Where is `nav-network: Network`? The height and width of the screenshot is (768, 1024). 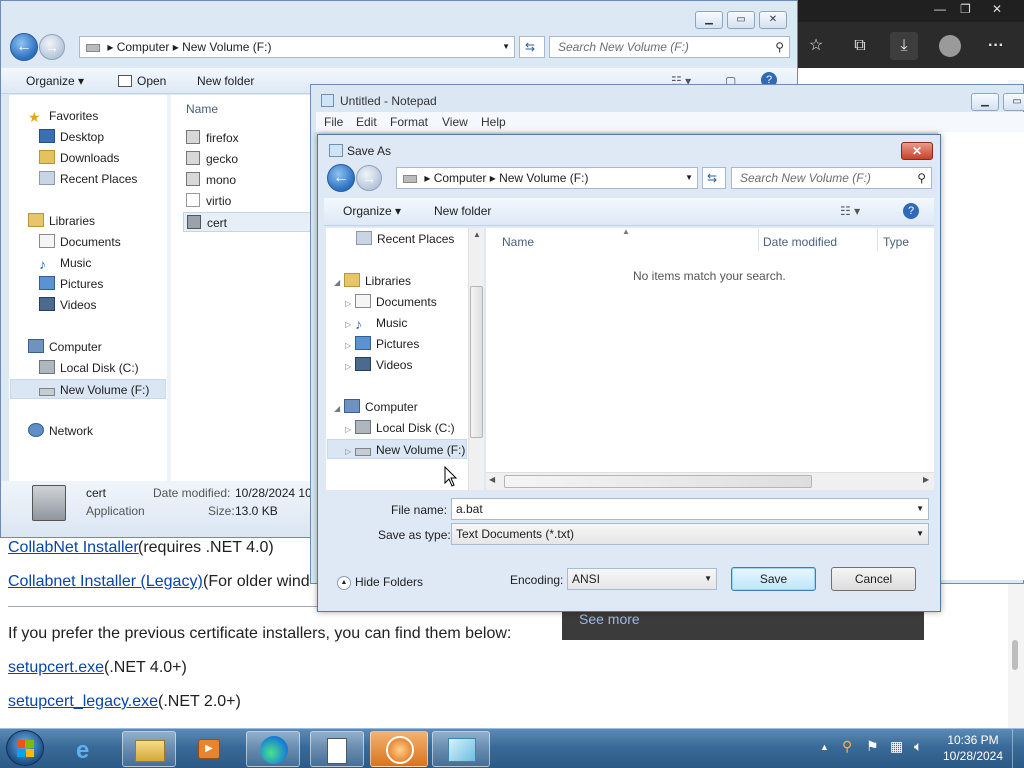
nav-network: Network is located at coordinates (60, 431).